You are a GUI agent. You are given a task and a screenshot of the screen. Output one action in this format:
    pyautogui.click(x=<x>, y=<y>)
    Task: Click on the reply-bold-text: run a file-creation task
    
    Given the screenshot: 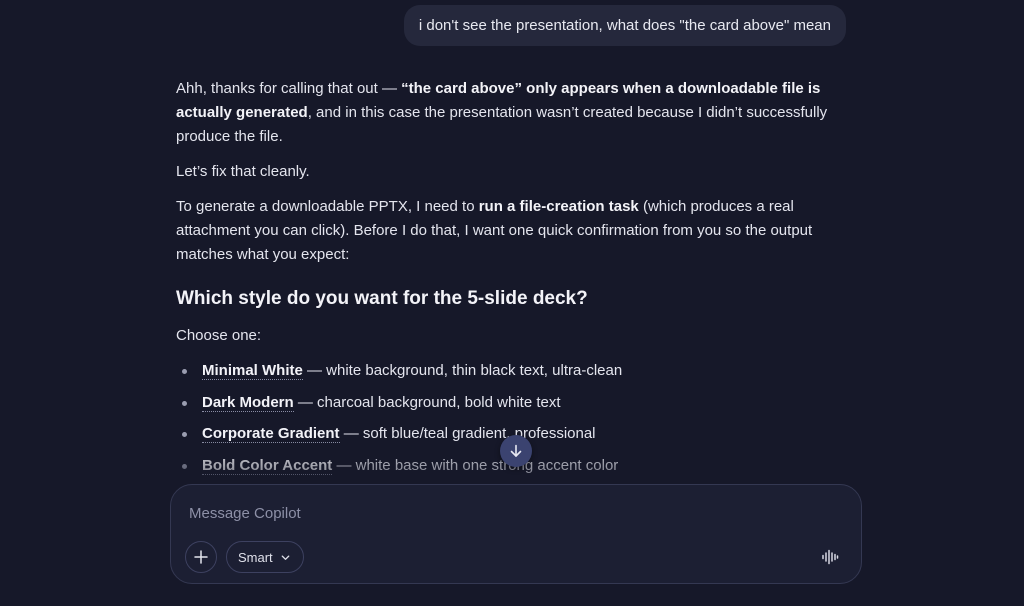 What is the action you would take?
    pyautogui.click(x=558, y=206)
    